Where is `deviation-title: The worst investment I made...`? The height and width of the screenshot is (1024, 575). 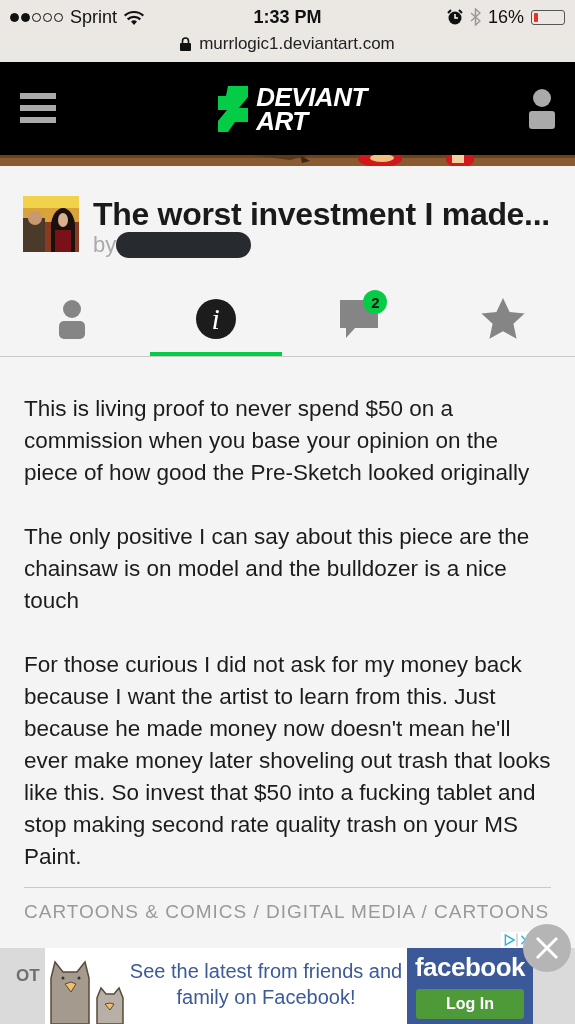
deviation-title: The worst investment I made... is located at coordinates (321, 214).